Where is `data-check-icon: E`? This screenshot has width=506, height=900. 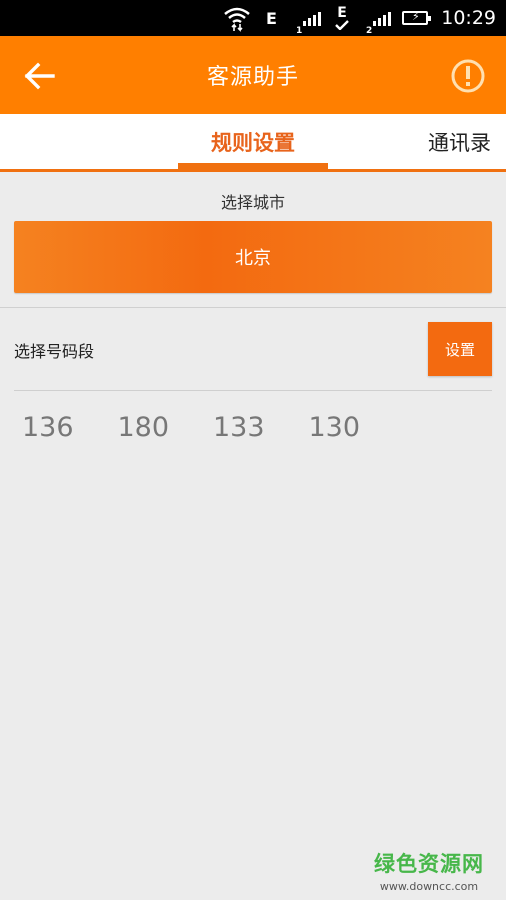
data-check-icon: E is located at coordinates (342, 18).